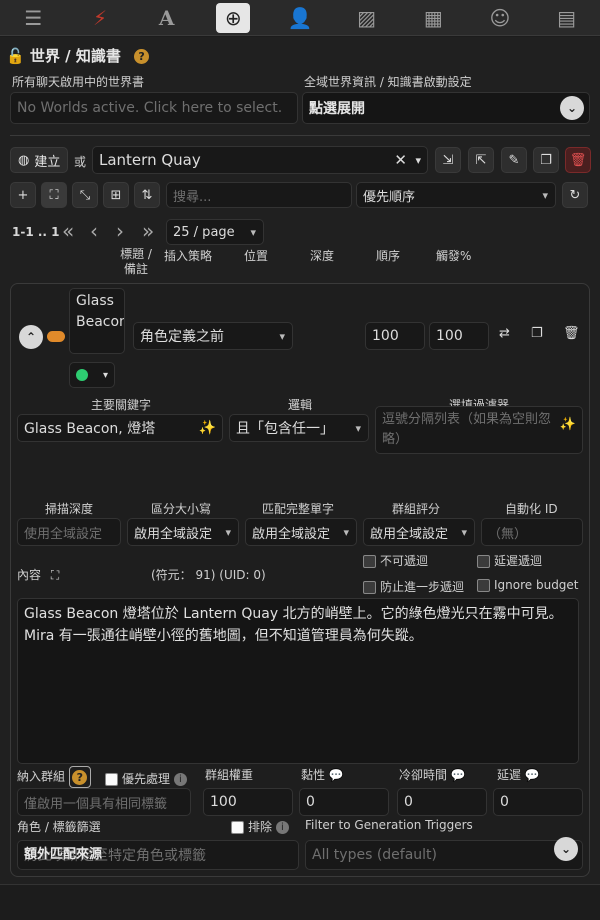  What do you see at coordinates (94, 231) in the screenshot?
I see `prev-page-icon: ‹` at bounding box center [94, 231].